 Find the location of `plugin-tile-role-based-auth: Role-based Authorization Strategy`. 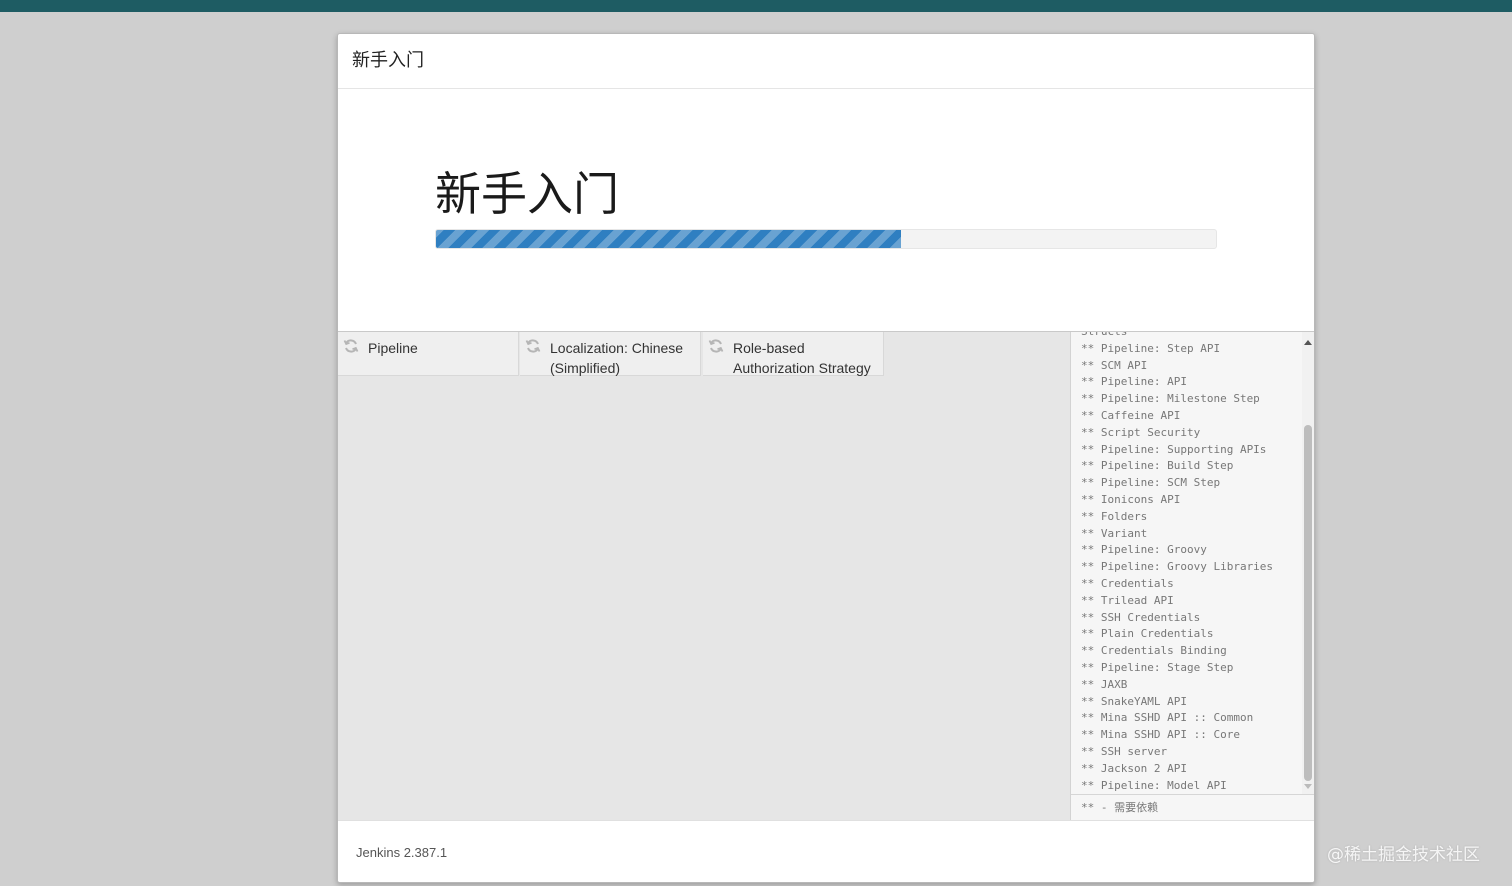

plugin-tile-role-based-auth: Role-based Authorization Strategy is located at coordinates (793, 354).